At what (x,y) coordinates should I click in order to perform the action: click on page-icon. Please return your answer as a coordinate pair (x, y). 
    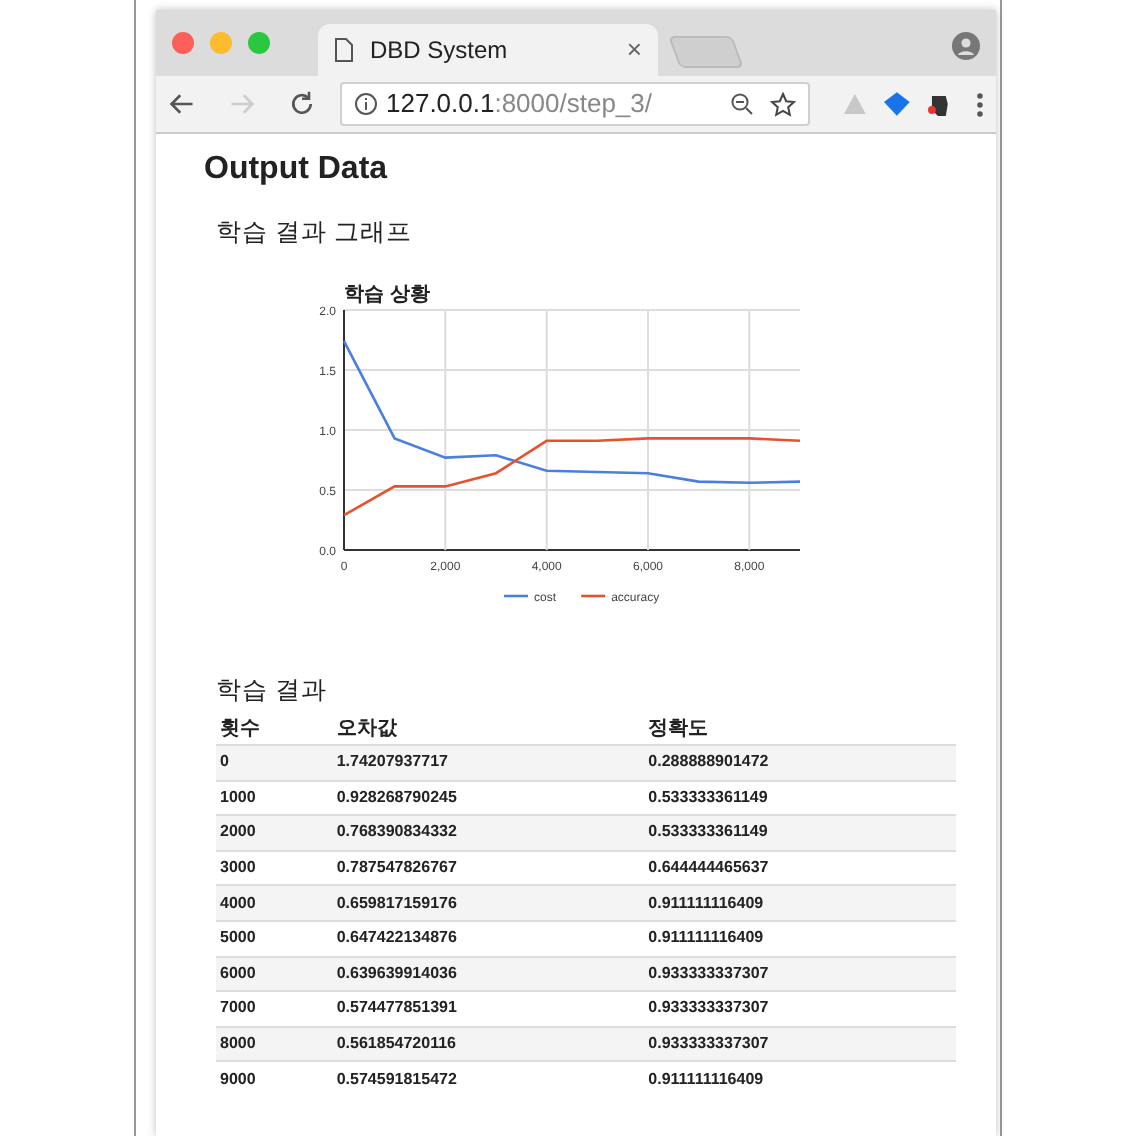
    Looking at the image, I should click on (344, 50).